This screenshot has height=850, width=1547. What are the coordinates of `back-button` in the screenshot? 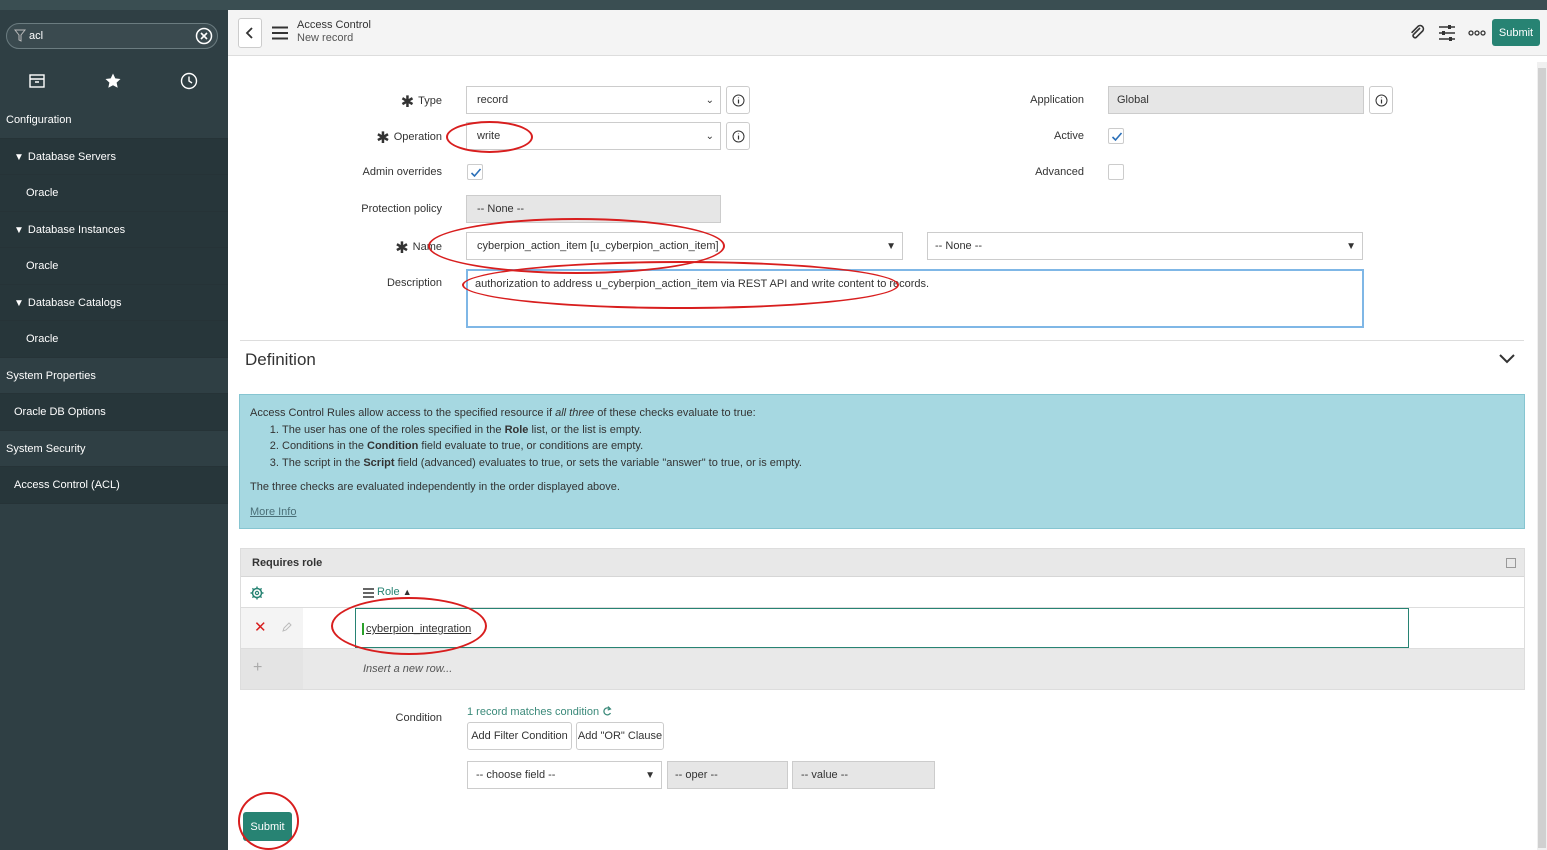 It's located at (250, 33).